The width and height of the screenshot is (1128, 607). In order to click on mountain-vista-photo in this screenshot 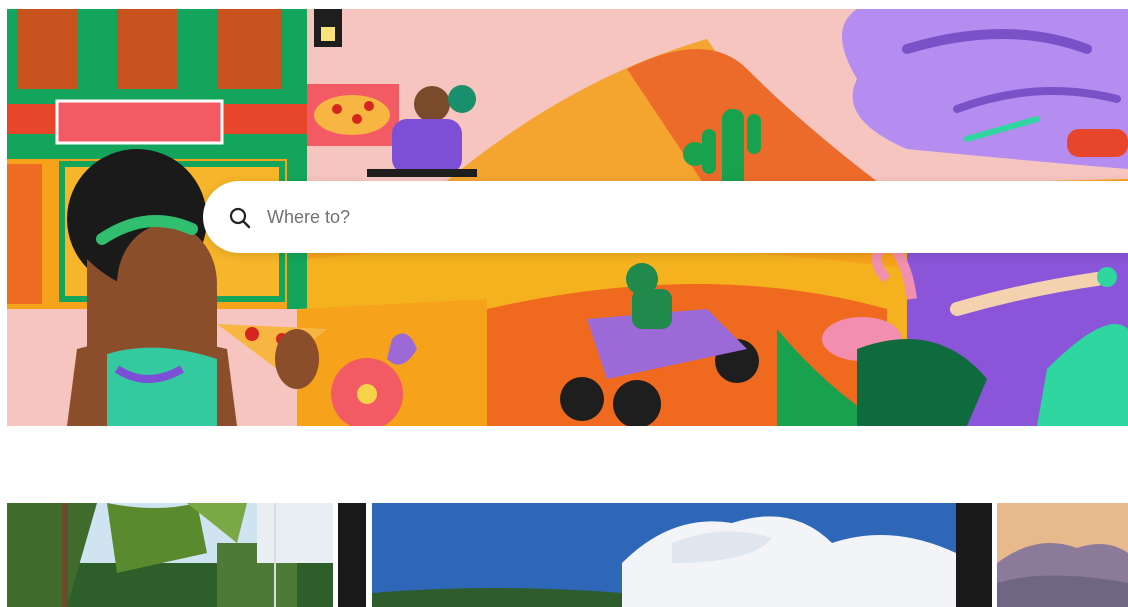, I will do `click(1062, 555)`.